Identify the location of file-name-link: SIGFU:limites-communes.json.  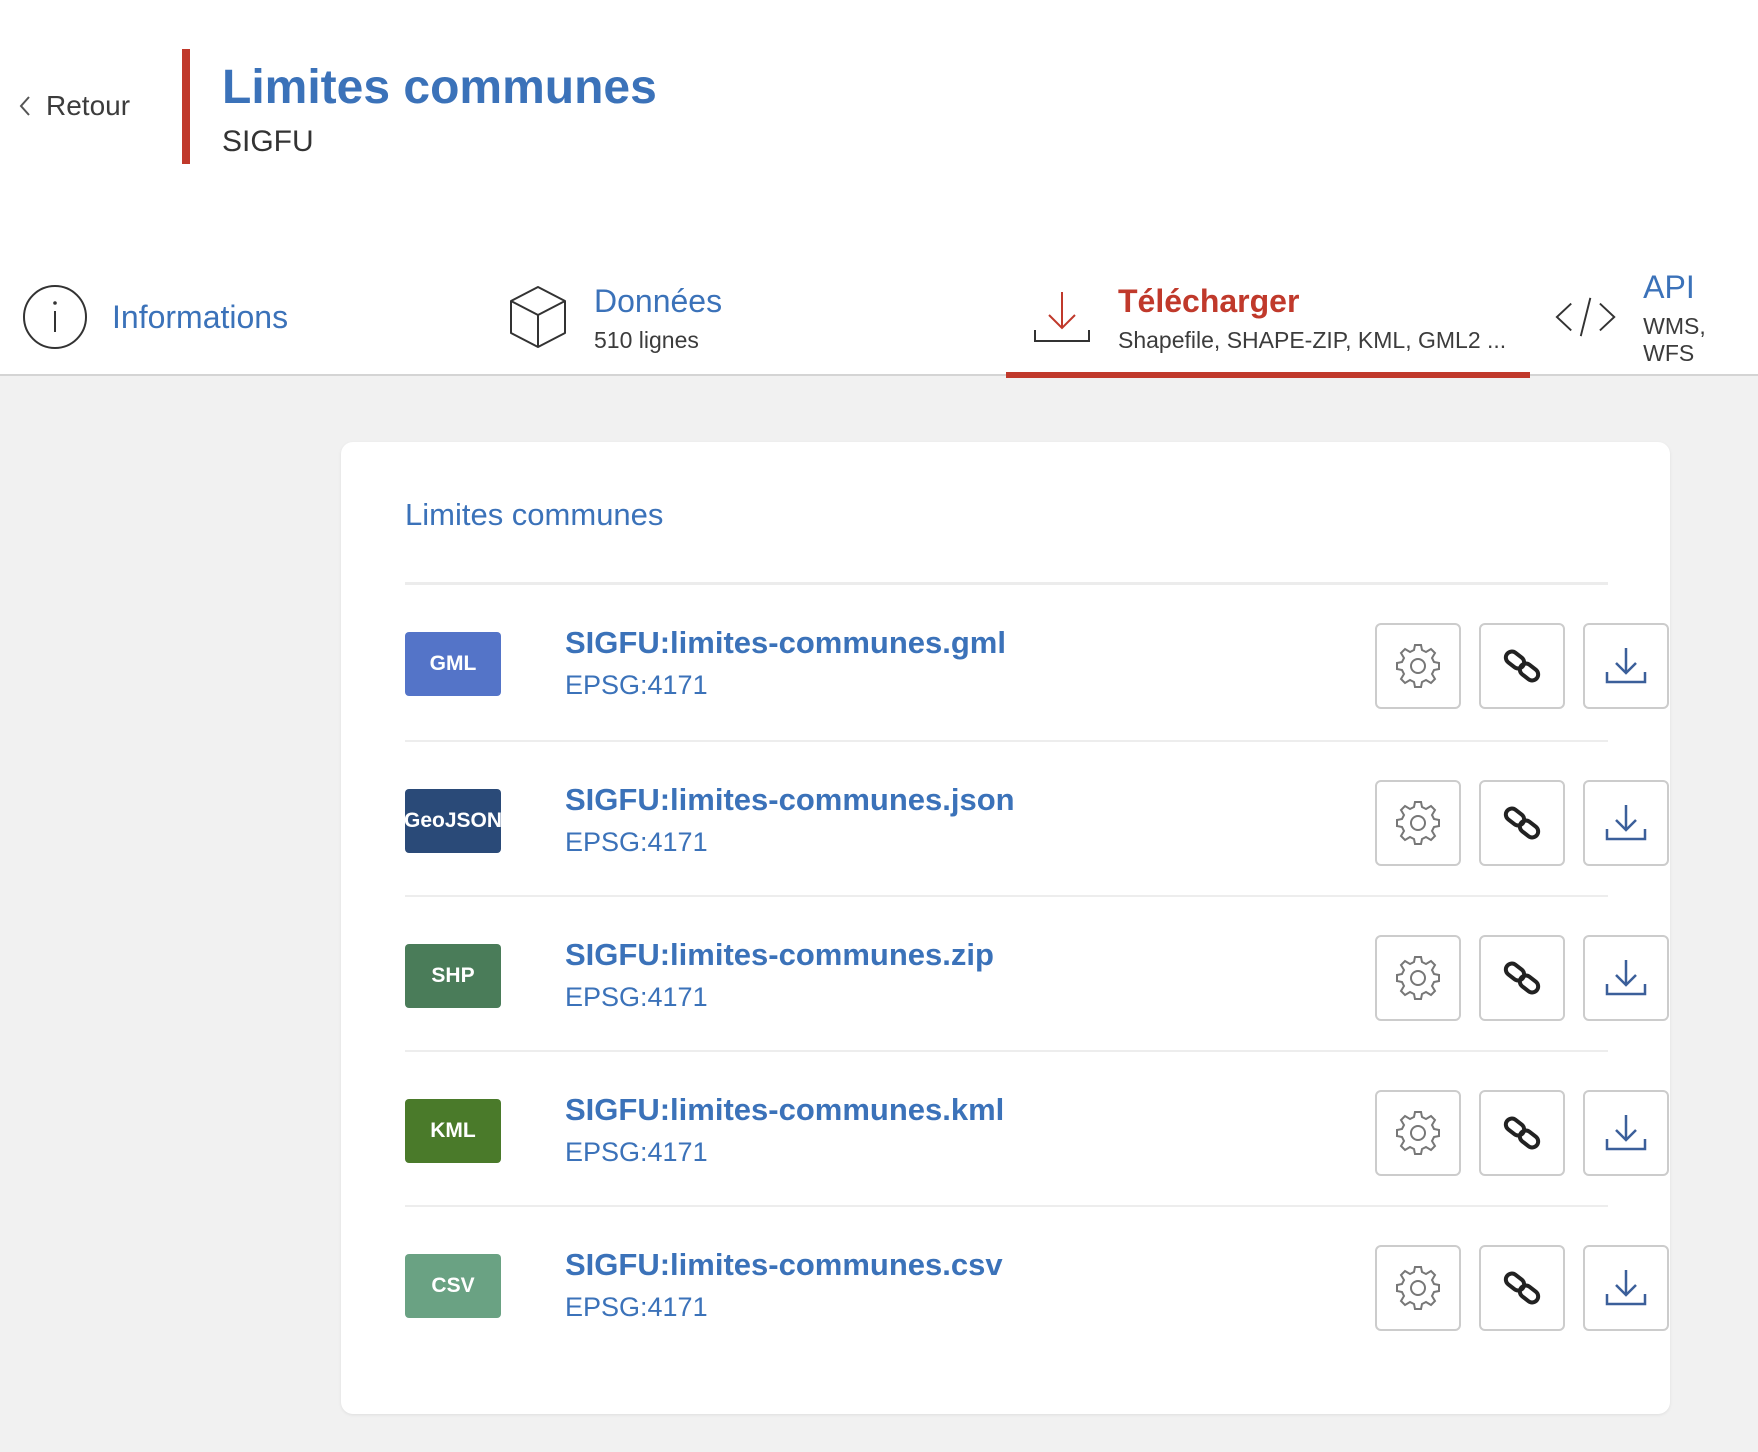
(790, 800).